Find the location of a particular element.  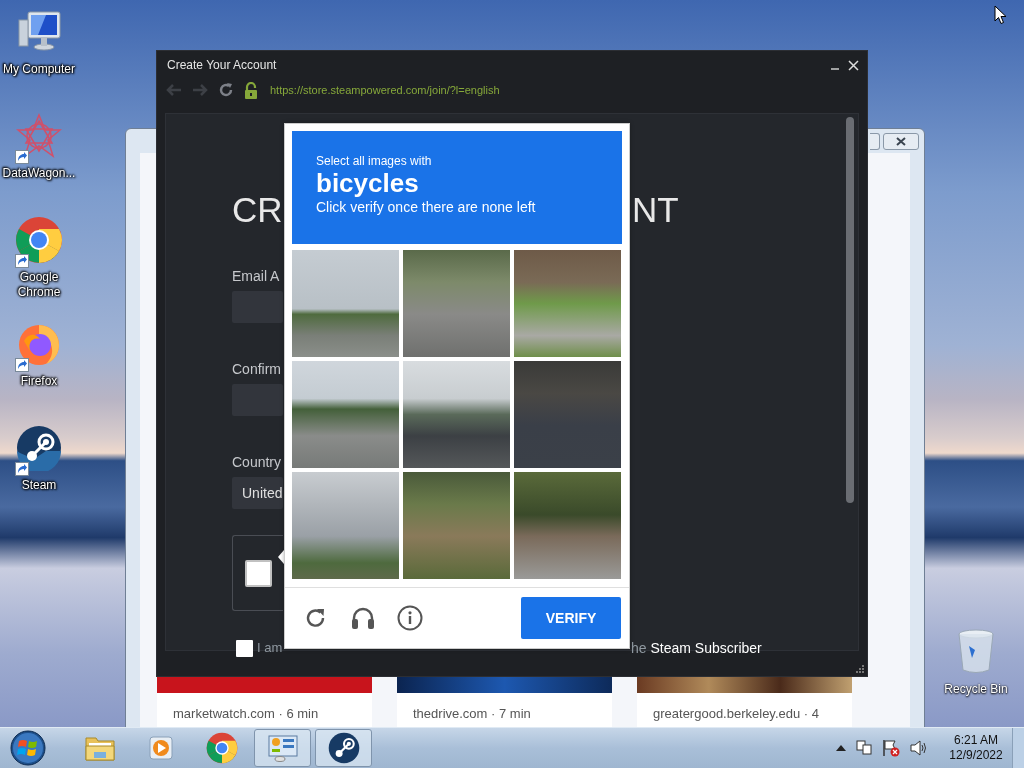

news-source: greatergood.berkeley.edu · 4 is located at coordinates (736, 713).